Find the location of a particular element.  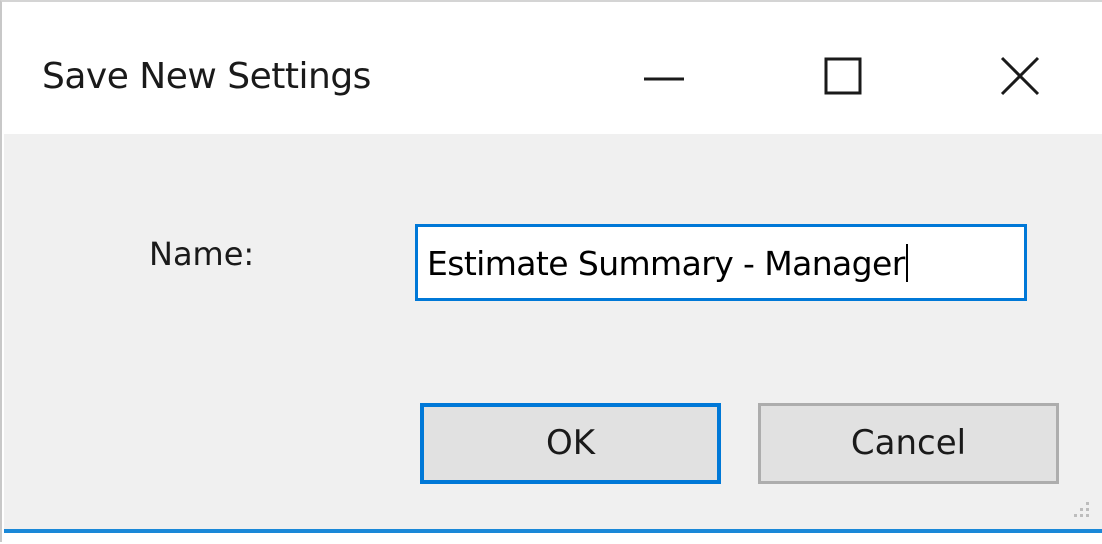

cancel-button: Cancel is located at coordinates (908, 443).